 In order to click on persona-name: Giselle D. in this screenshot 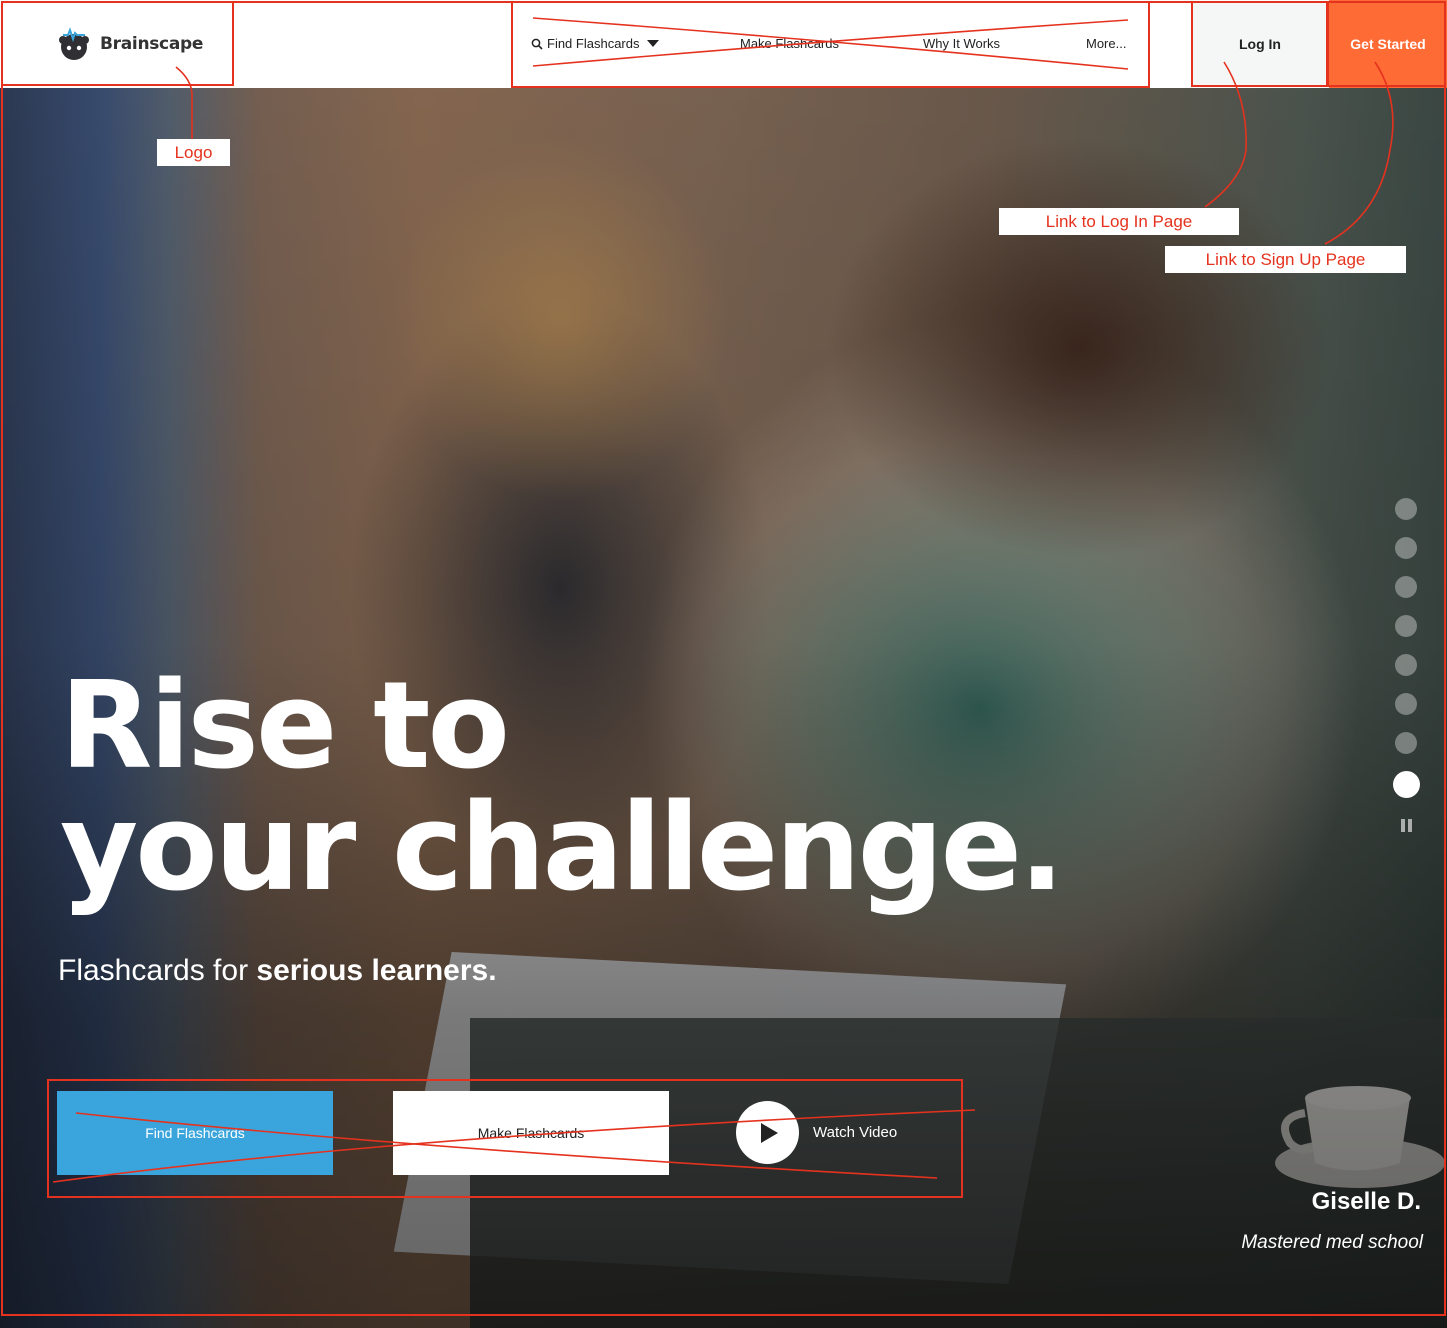, I will do `click(1366, 1201)`.